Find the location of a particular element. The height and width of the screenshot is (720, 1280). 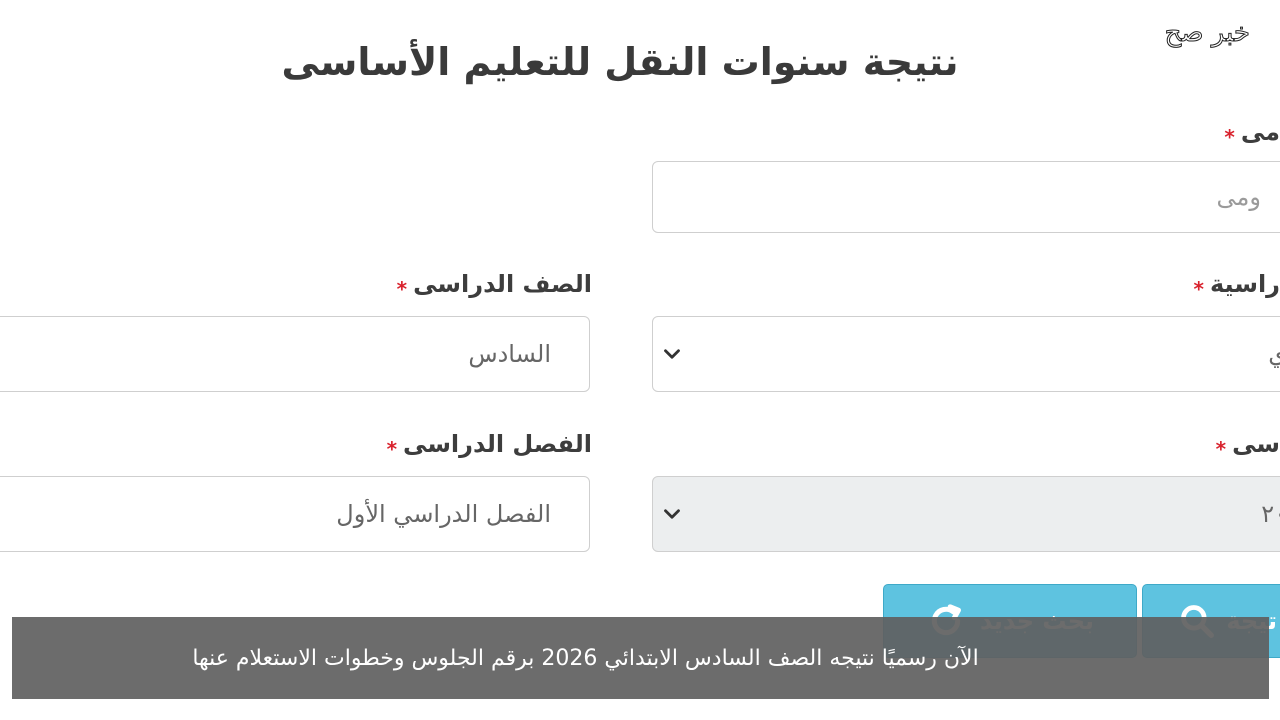

term-value: الفصل الدراسي الأول is located at coordinates (443, 514).